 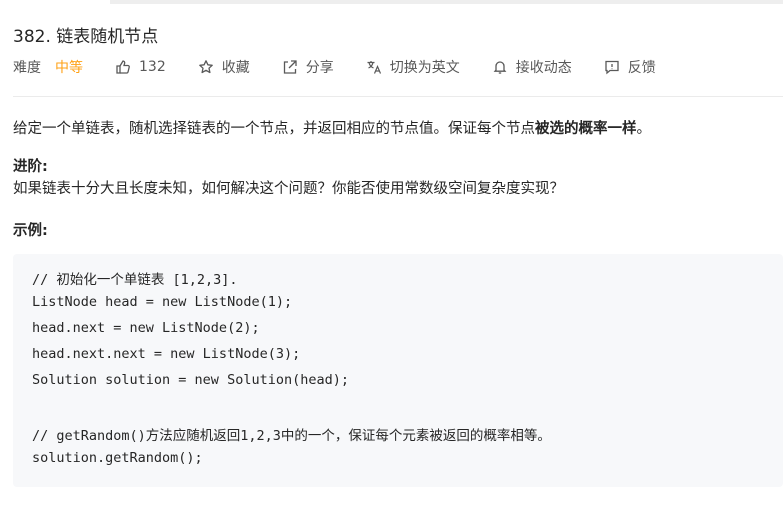 I want to click on code-line: // 初始化一个单链表 [1,2,3]., so click(x=135, y=280).